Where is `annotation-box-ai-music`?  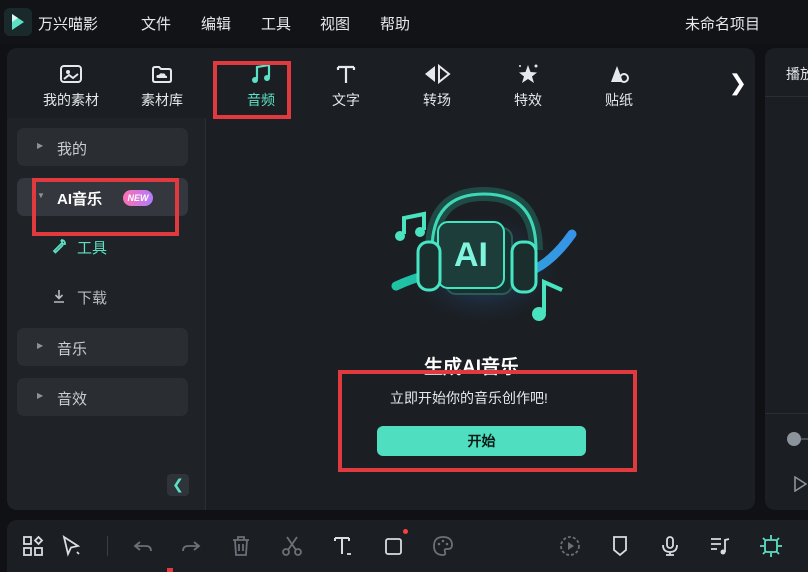 annotation-box-ai-music is located at coordinates (105, 207).